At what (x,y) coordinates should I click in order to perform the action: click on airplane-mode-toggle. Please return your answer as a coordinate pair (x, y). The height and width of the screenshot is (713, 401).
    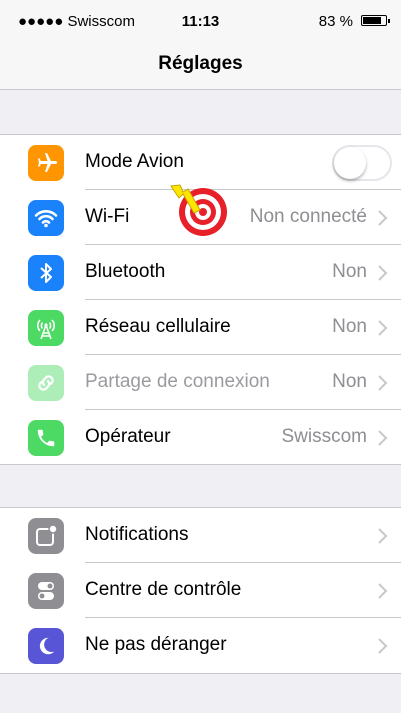
    Looking at the image, I should click on (362, 163).